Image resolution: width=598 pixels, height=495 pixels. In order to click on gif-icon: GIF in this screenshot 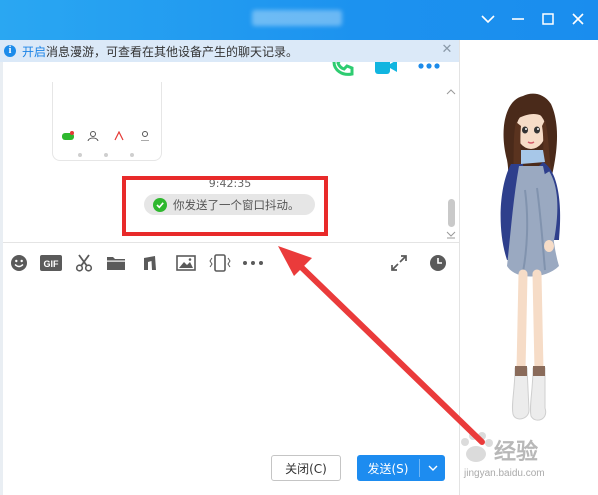, I will do `click(51, 263)`.